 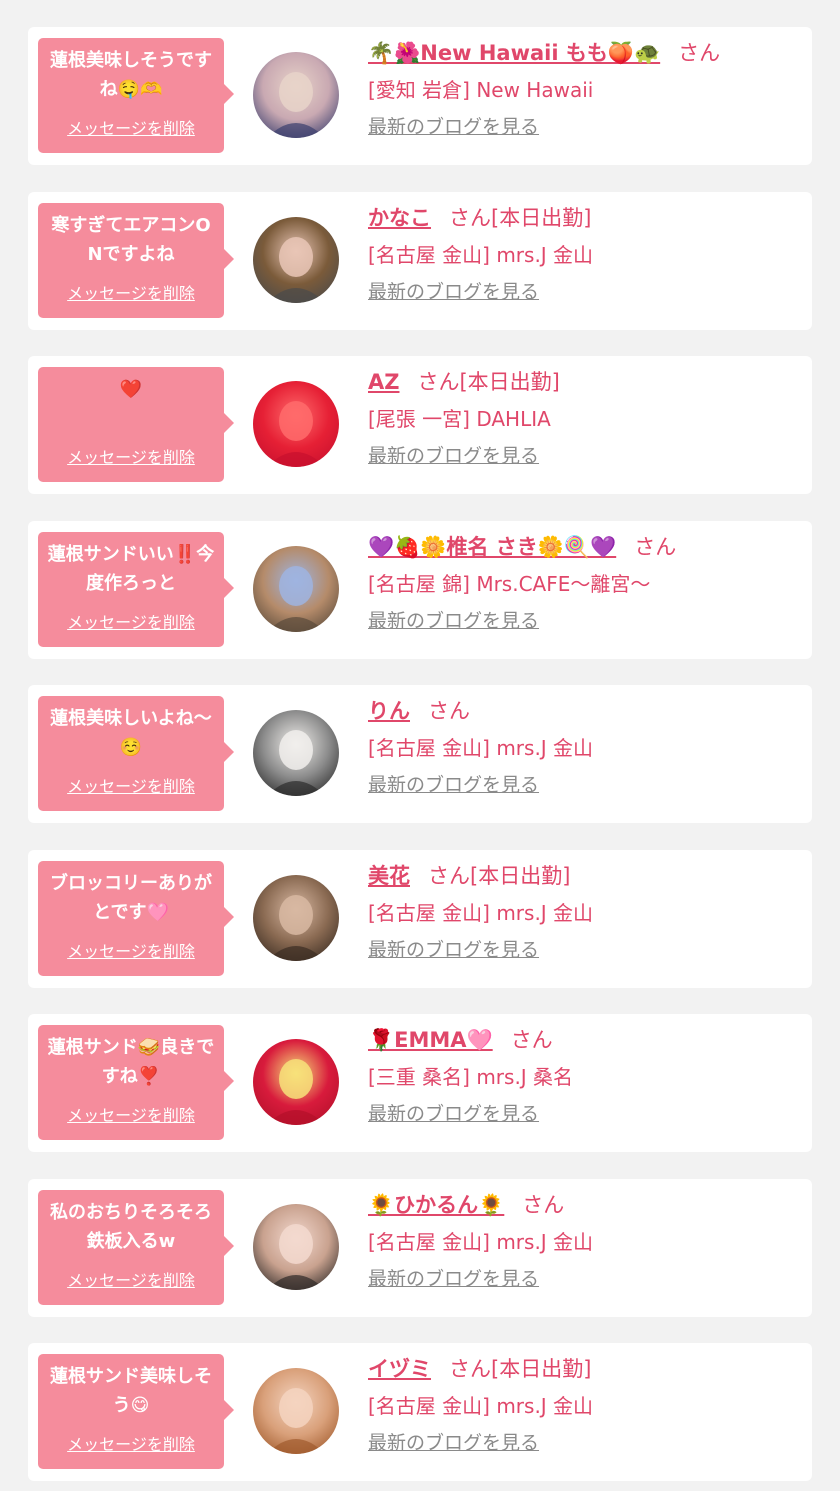 I want to click on sender-name-link: 美花, so click(x=389, y=876).